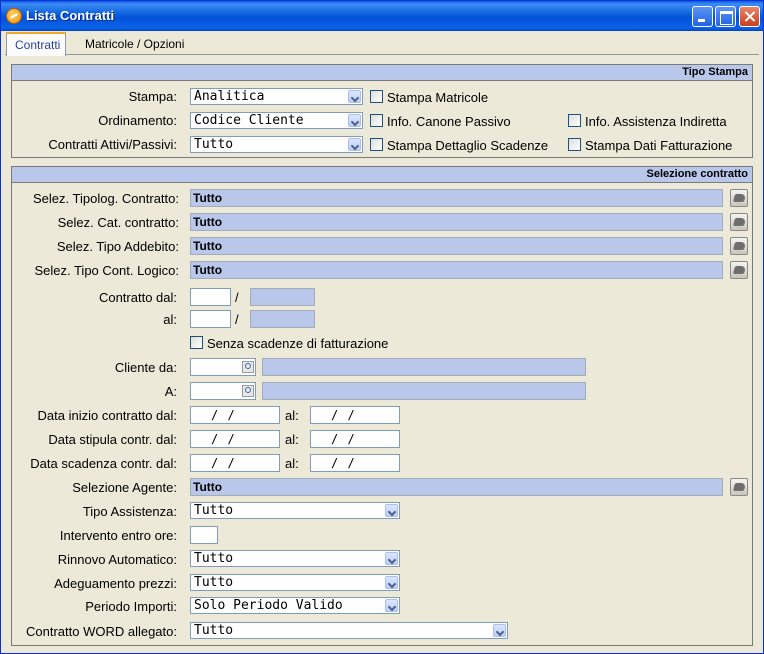 Image resolution: width=764 pixels, height=654 pixels. I want to click on data-scadenza-to-input: / /, so click(355, 463).